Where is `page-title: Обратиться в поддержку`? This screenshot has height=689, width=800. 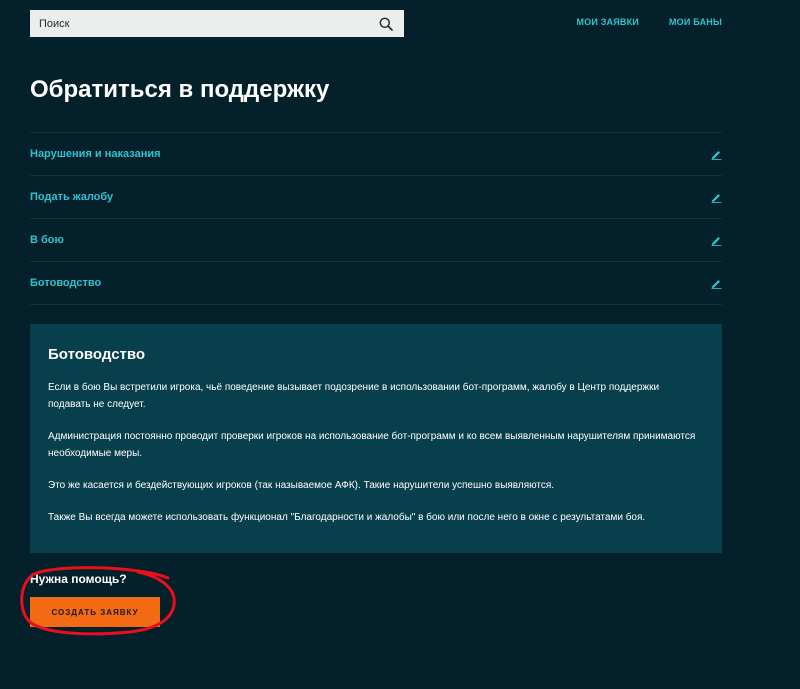 page-title: Обратиться в поддержку is located at coordinates (180, 89).